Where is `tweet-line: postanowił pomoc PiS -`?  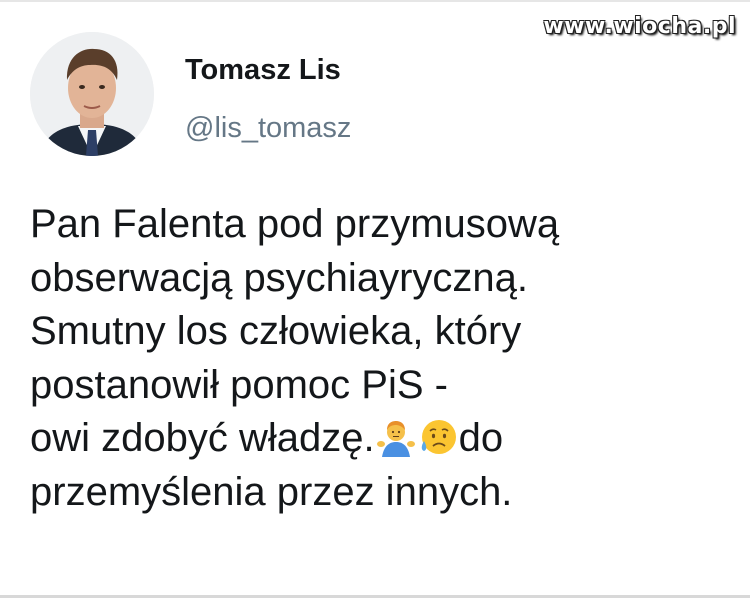
tweet-line: postanowił pomoc PiS - is located at coordinates (239, 384).